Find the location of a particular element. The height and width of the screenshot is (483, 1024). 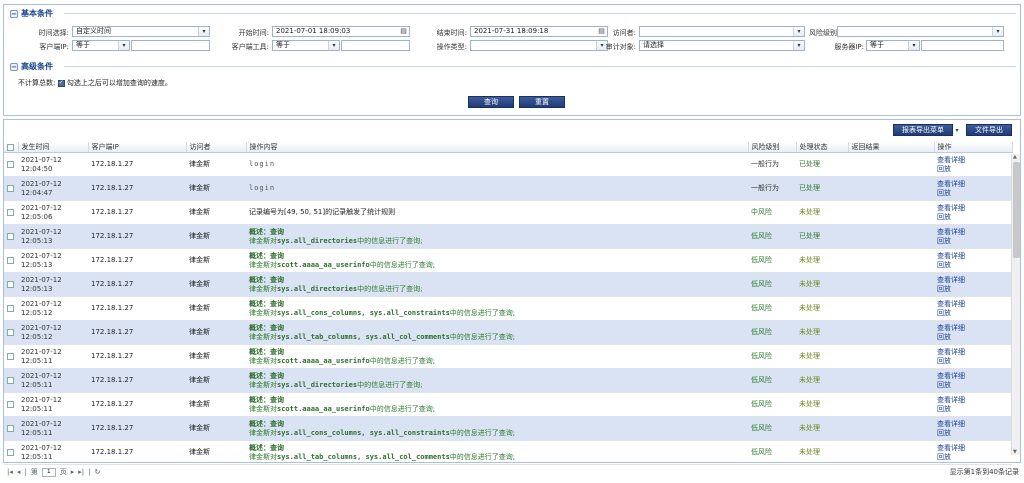

time-text: 12:05:13 is located at coordinates (37, 264).